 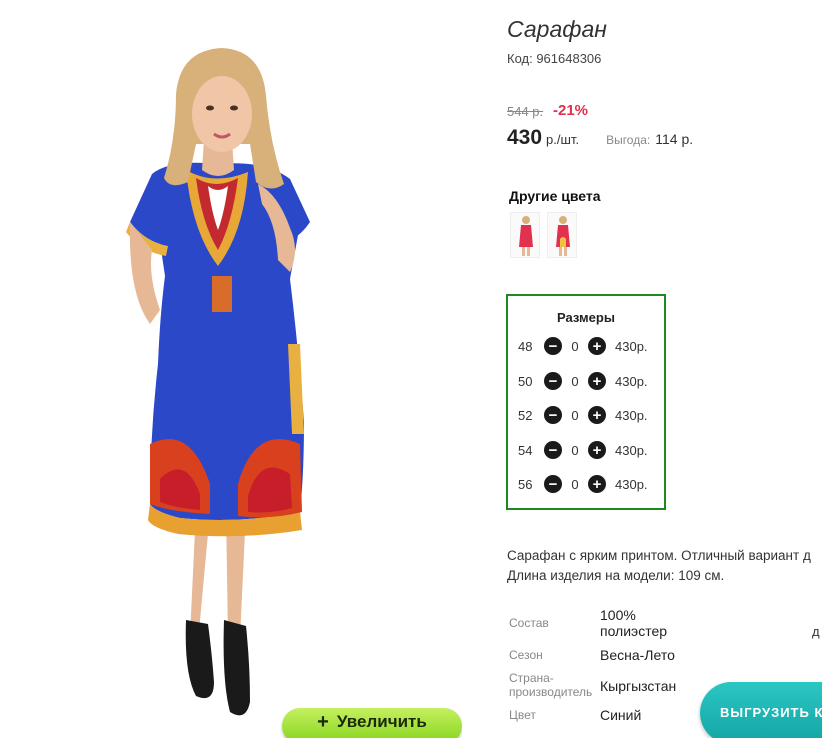 I want to click on composition-value: 100%, so click(x=618, y=615).